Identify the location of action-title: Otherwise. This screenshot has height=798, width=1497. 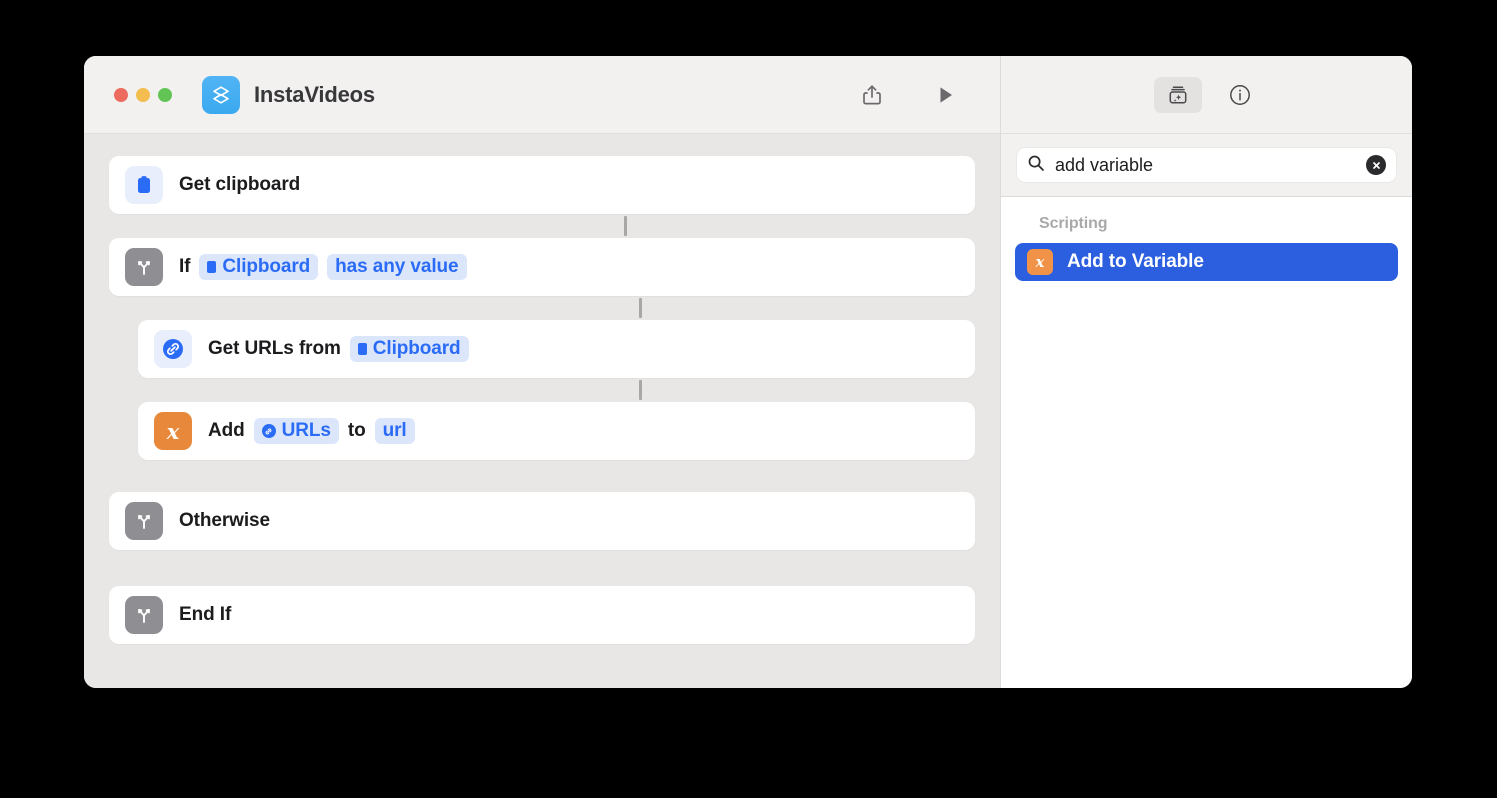
(224, 520).